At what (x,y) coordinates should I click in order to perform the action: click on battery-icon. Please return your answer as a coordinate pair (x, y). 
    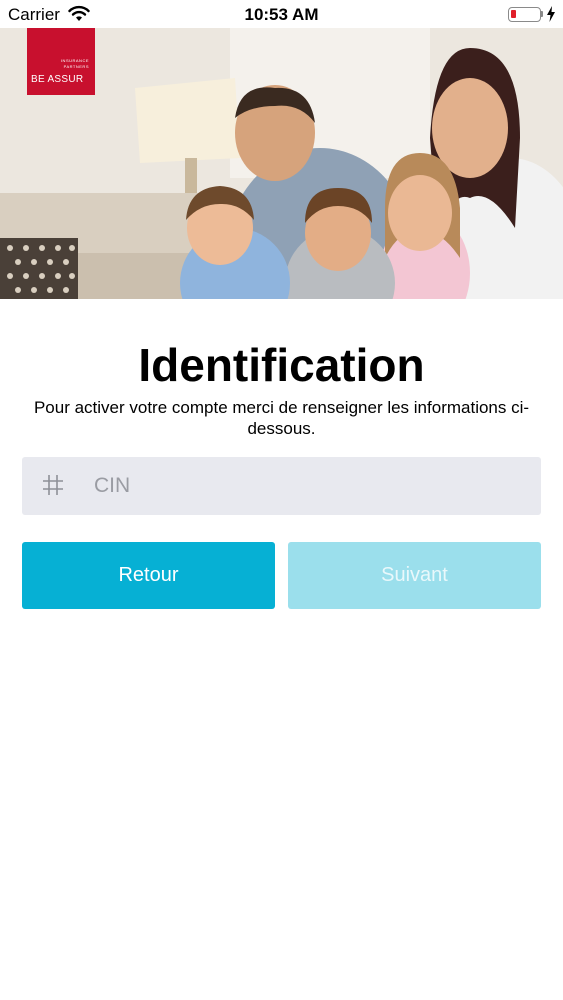
    Looking at the image, I should click on (524, 14).